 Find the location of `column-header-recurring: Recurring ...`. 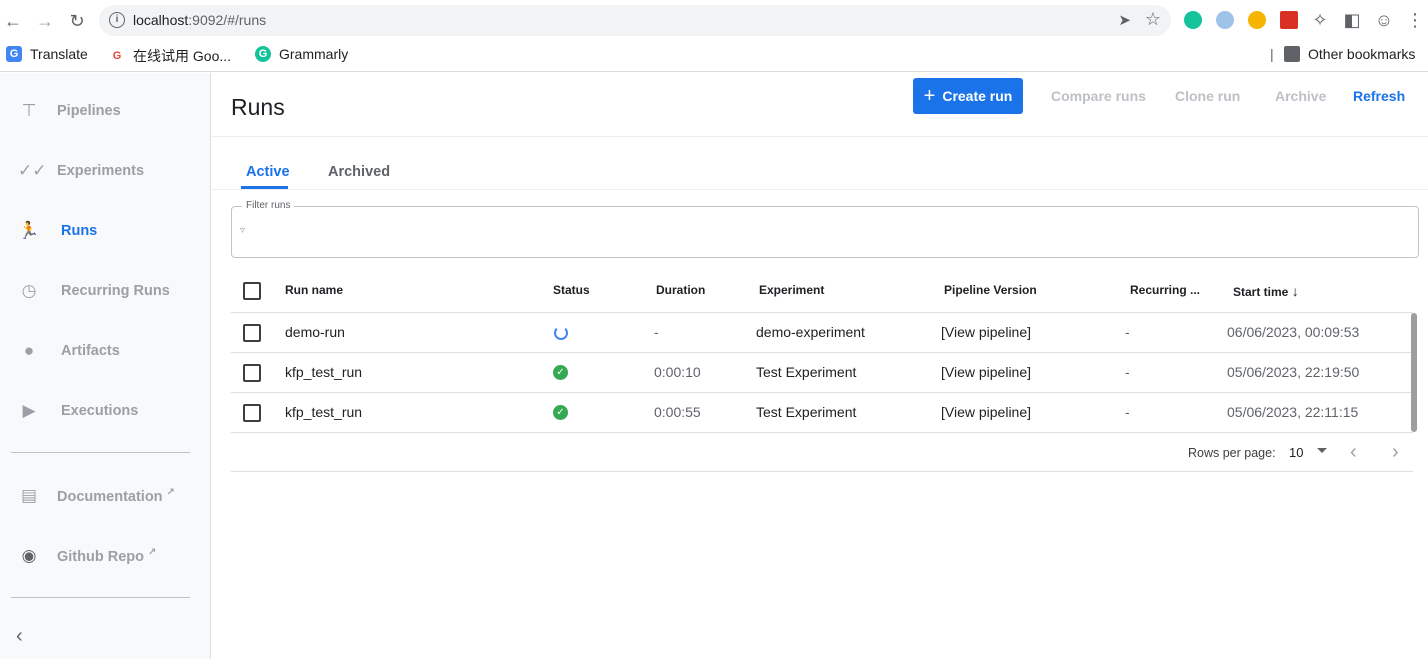

column-header-recurring: Recurring ... is located at coordinates (1165, 290).